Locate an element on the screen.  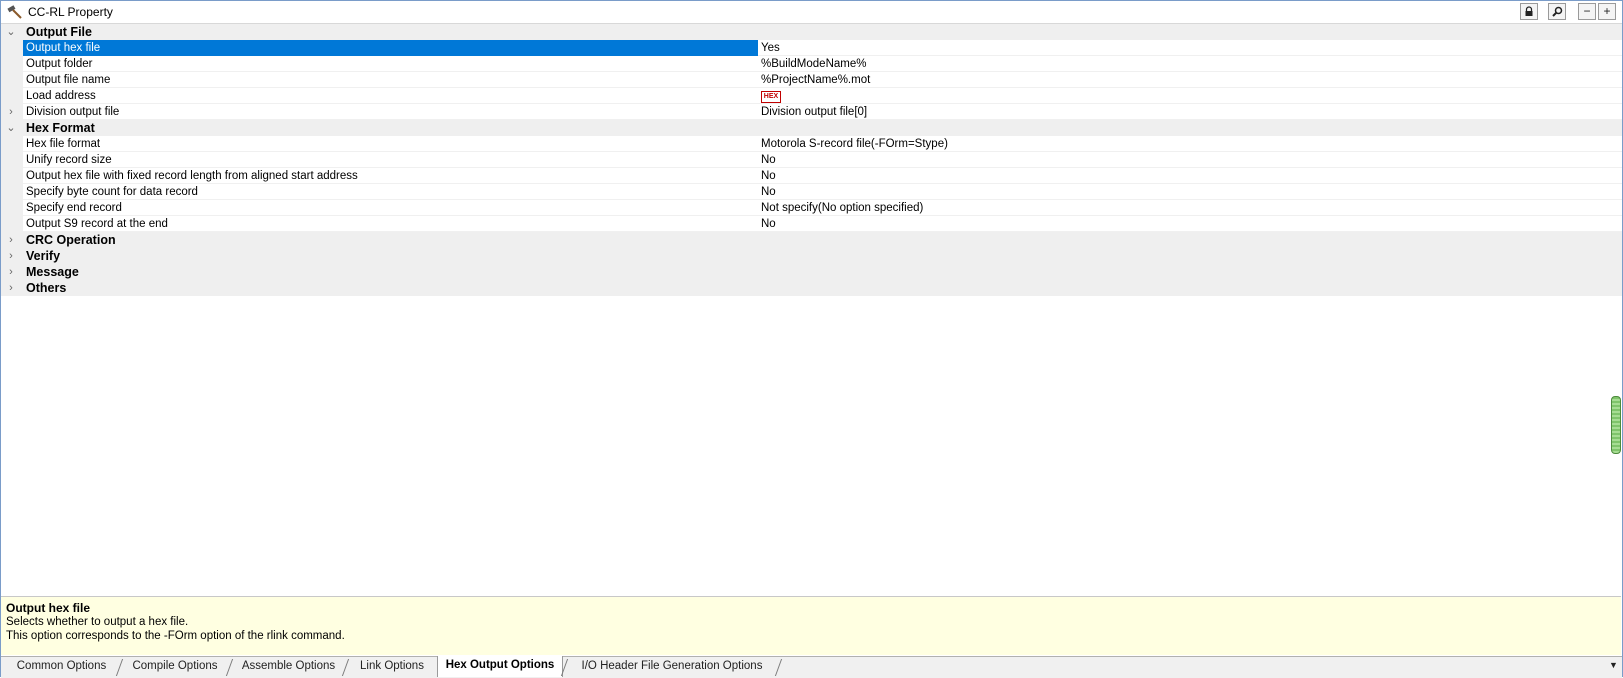
property-row-output-folder: Output folder %BuildModeName% is located at coordinates (811, 64).